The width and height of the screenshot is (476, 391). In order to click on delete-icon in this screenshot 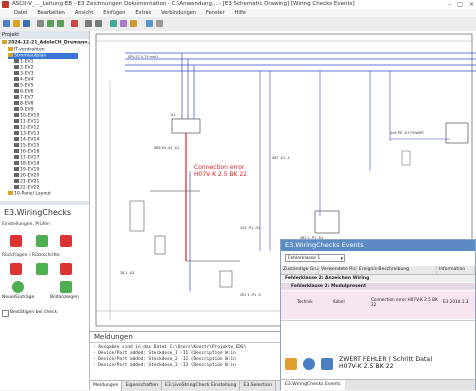, I will do `click(74, 23)`.